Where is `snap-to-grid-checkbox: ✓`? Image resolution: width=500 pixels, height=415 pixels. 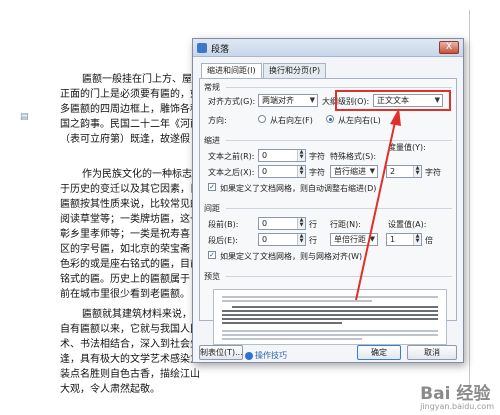
snap-to-grid-checkbox: ✓ is located at coordinates (212, 255).